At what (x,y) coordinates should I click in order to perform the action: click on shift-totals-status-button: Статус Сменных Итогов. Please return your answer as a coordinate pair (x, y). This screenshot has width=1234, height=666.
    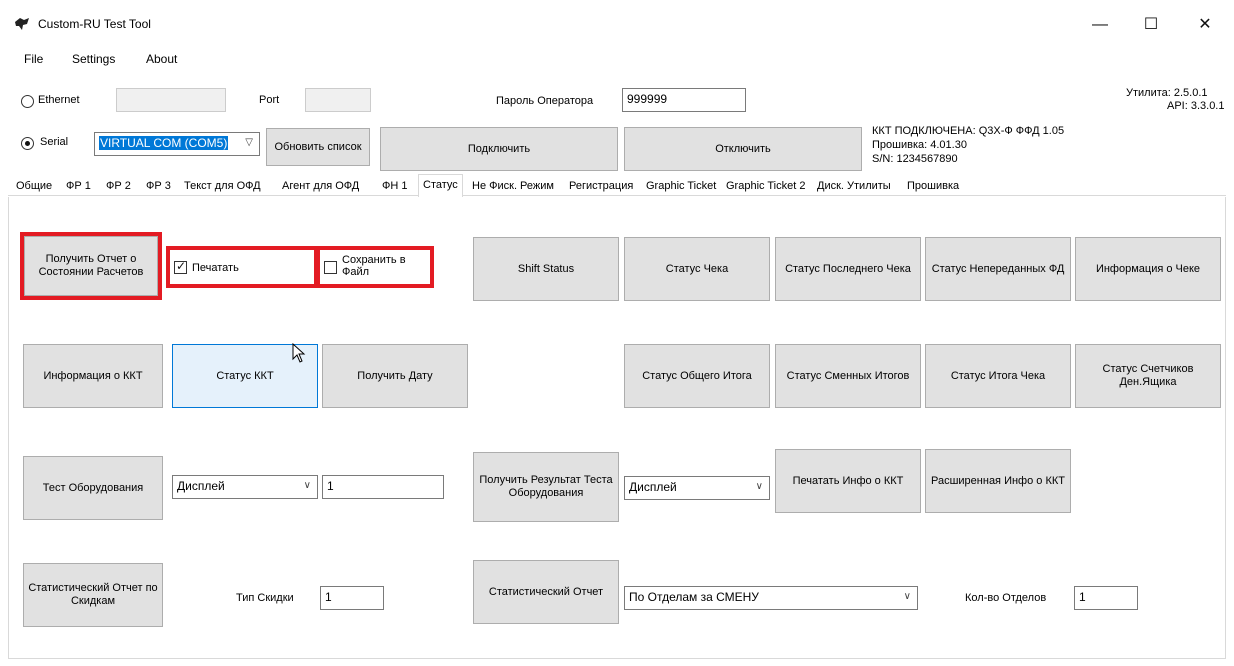
    Looking at the image, I should click on (848, 376).